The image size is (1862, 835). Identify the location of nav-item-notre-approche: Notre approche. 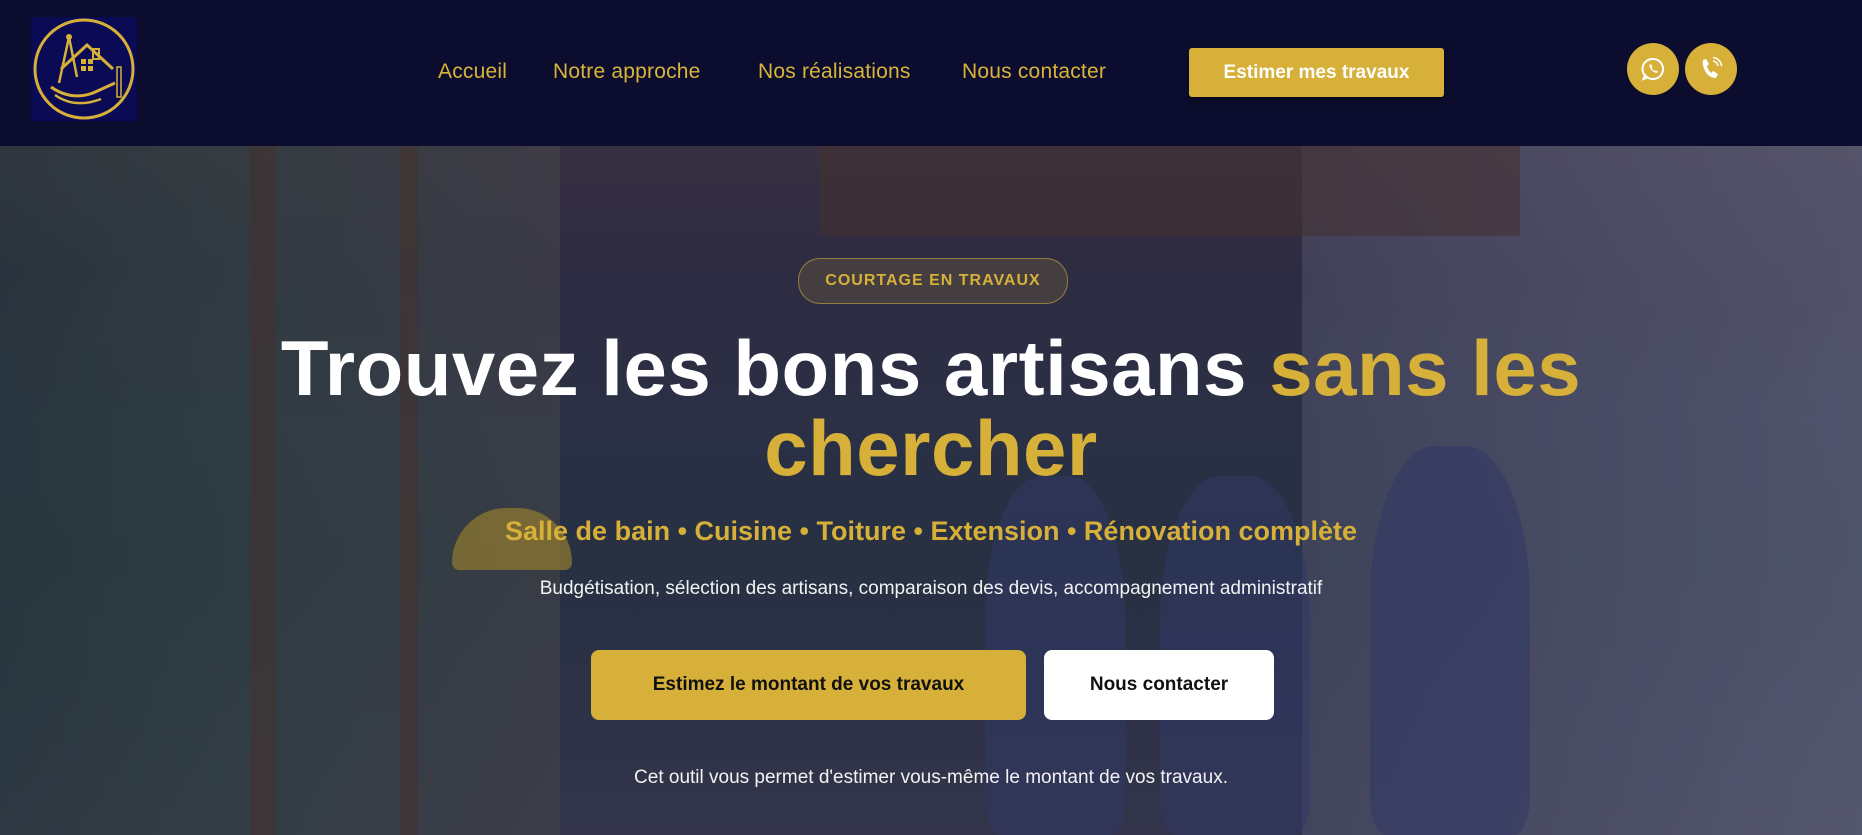
(627, 72).